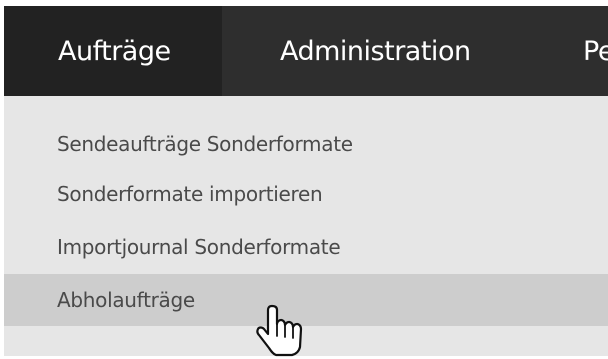 This screenshot has width=608, height=359. Describe the element at coordinates (190, 194) in the screenshot. I see `menu-item-label: Sonderformate importieren` at that location.